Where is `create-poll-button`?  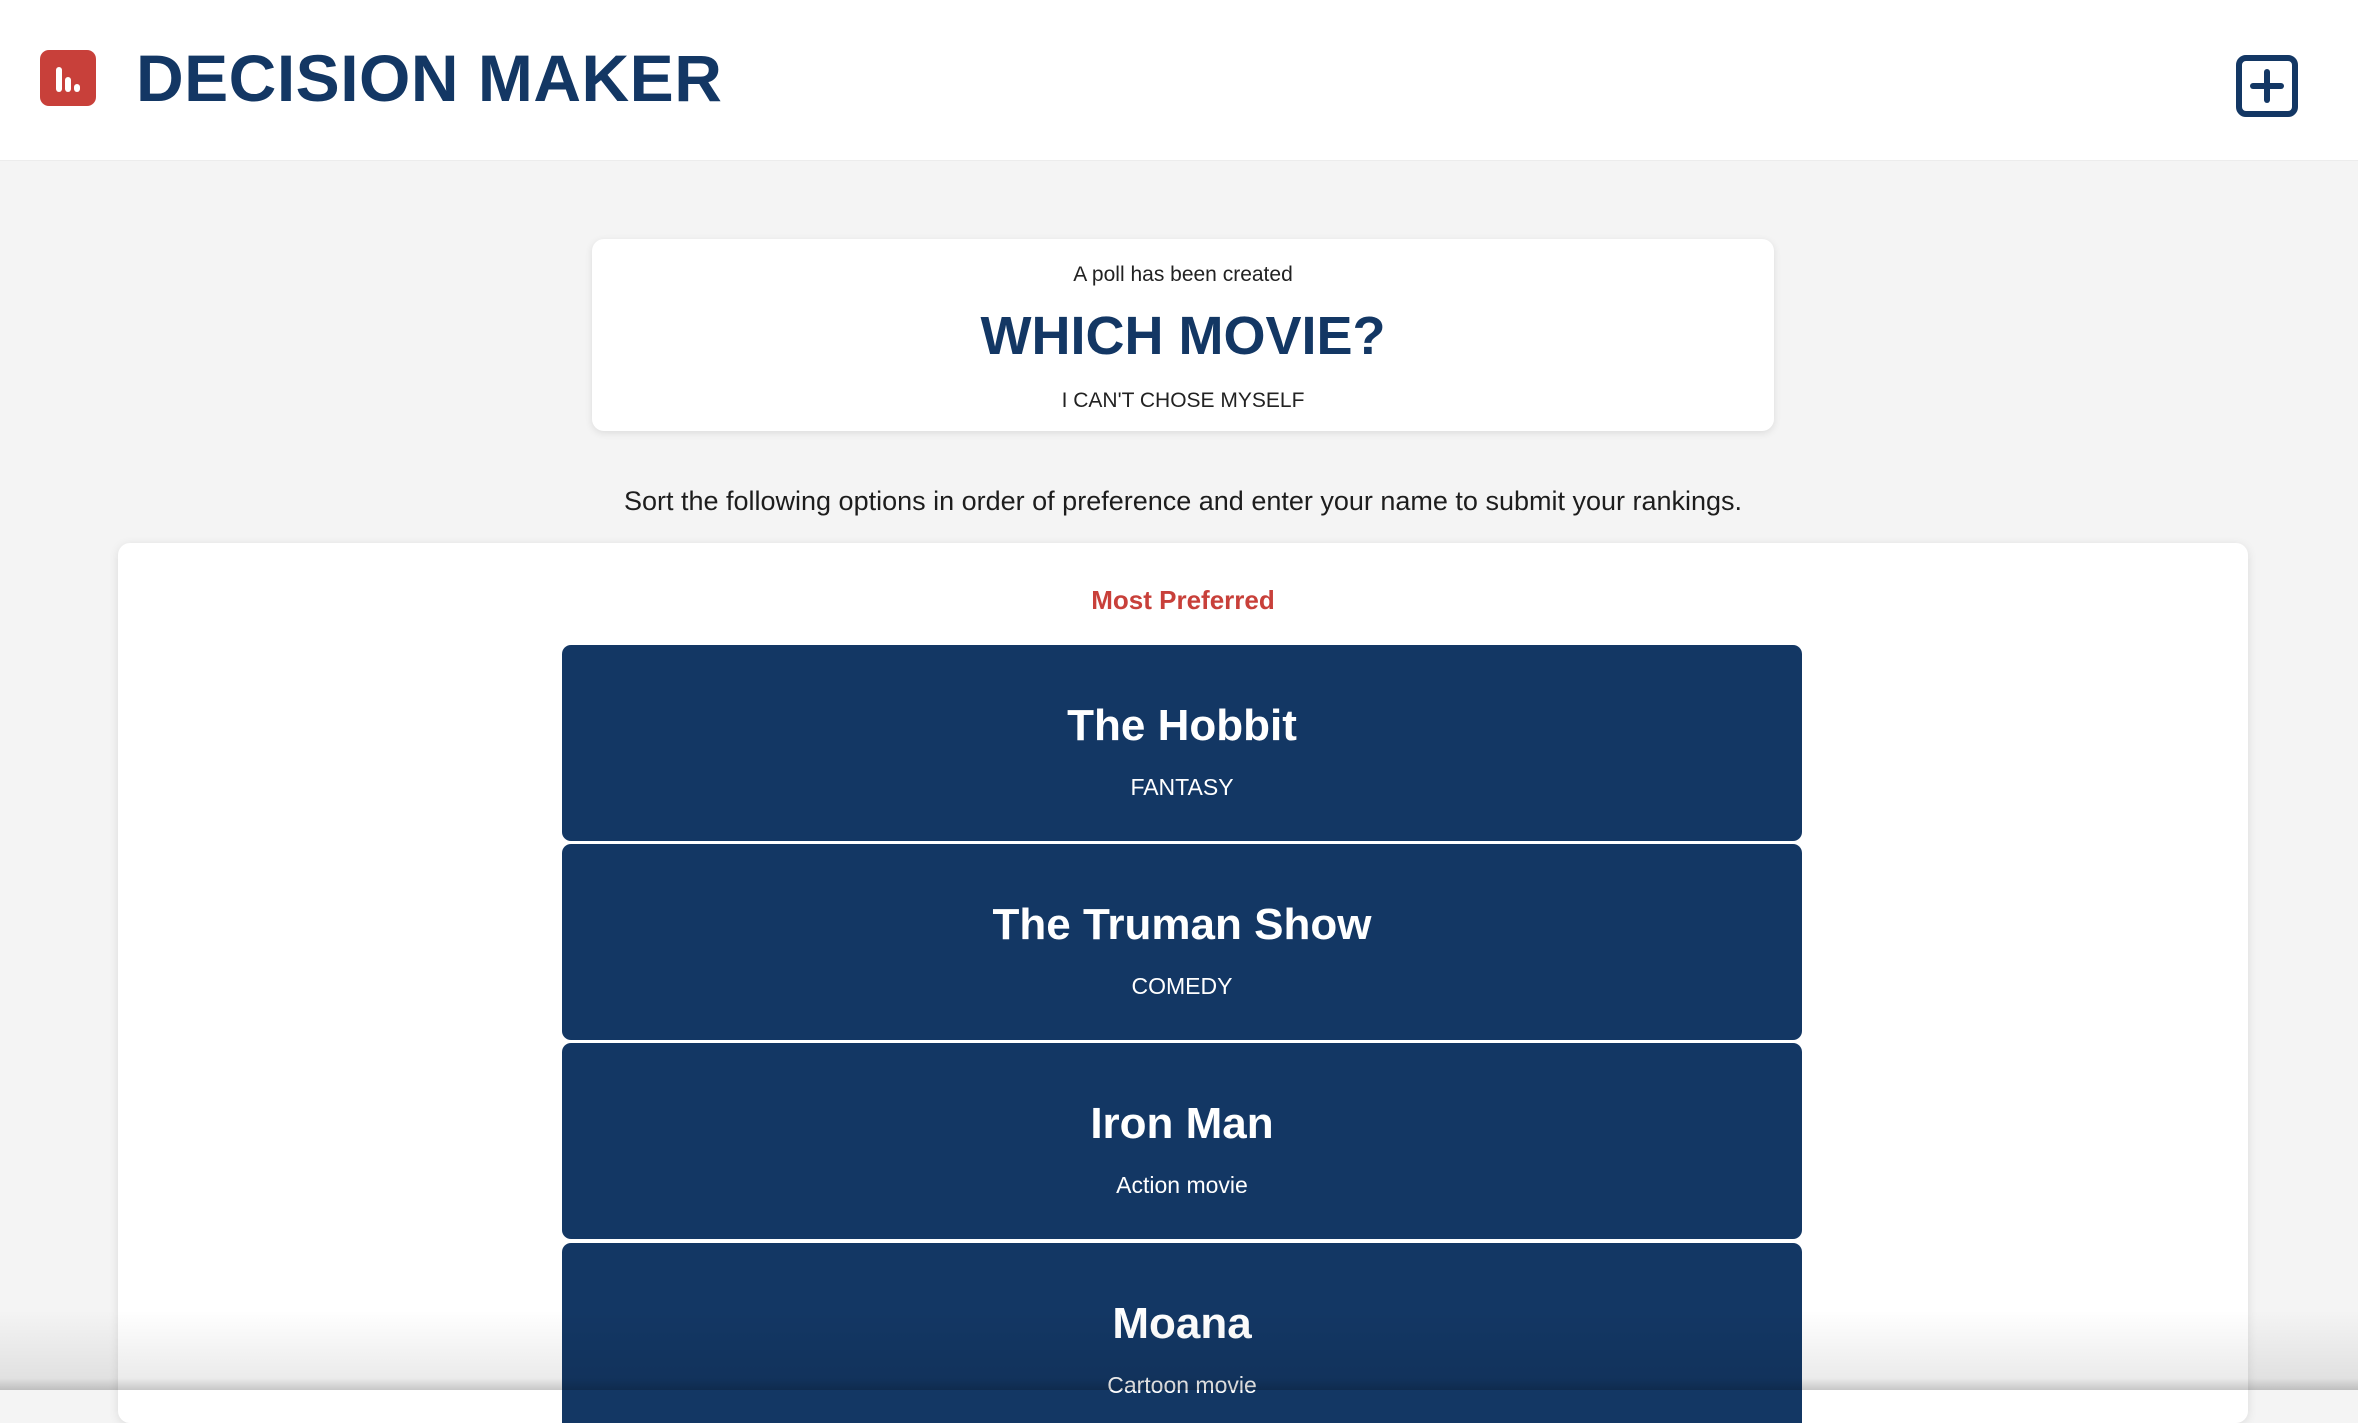 create-poll-button is located at coordinates (2267, 86).